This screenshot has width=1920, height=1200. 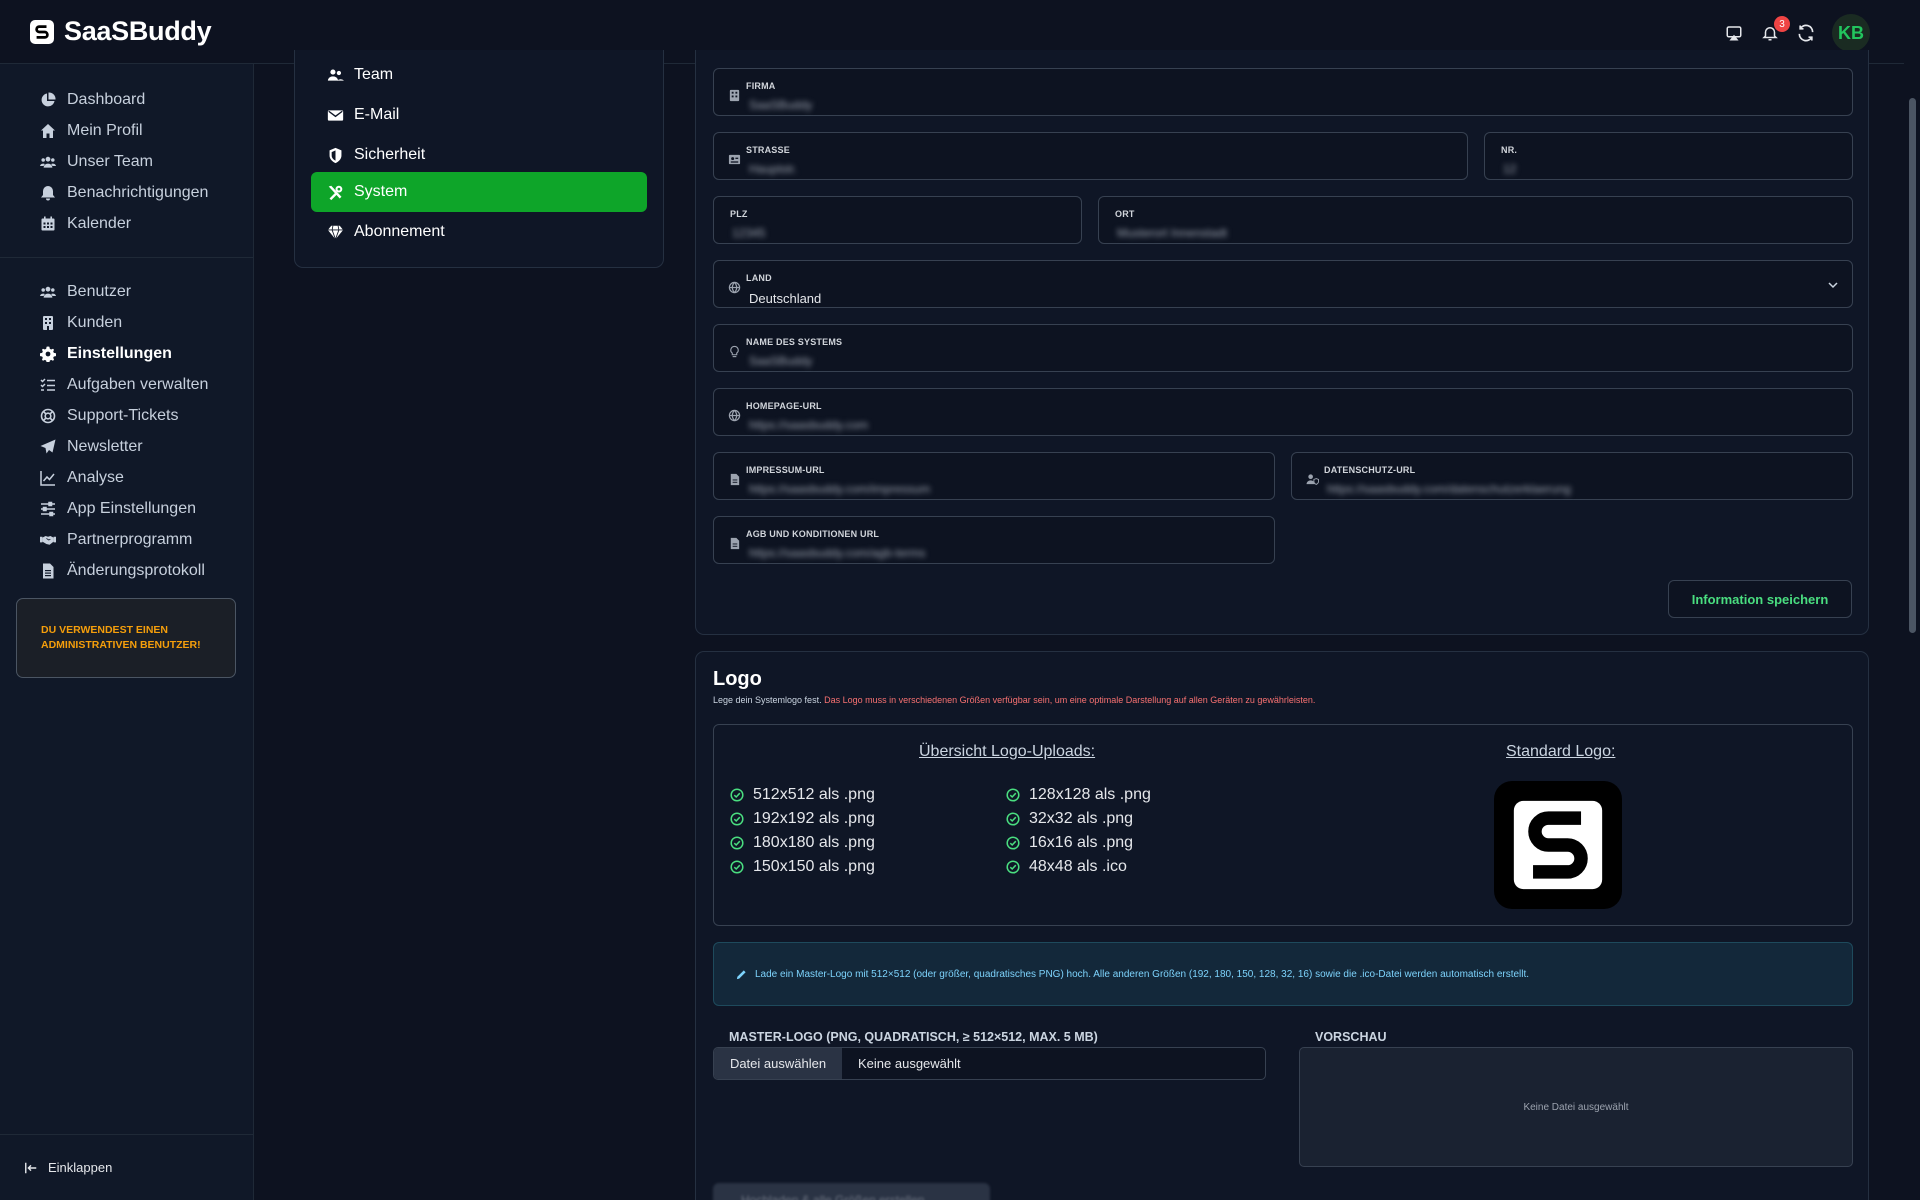 What do you see at coordinates (1351, 1037) in the screenshot?
I see `preview-label: VORSCHAU` at bounding box center [1351, 1037].